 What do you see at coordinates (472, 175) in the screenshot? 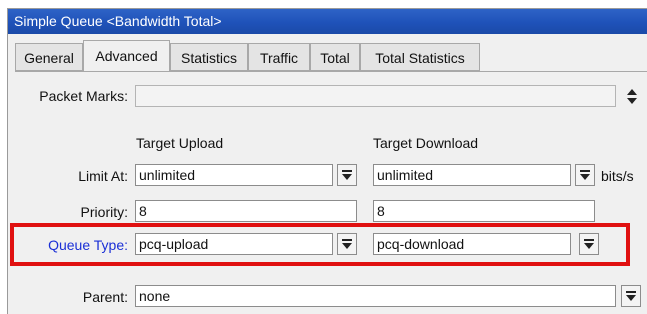
I see `limit-at-download-field: unlimited` at bounding box center [472, 175].